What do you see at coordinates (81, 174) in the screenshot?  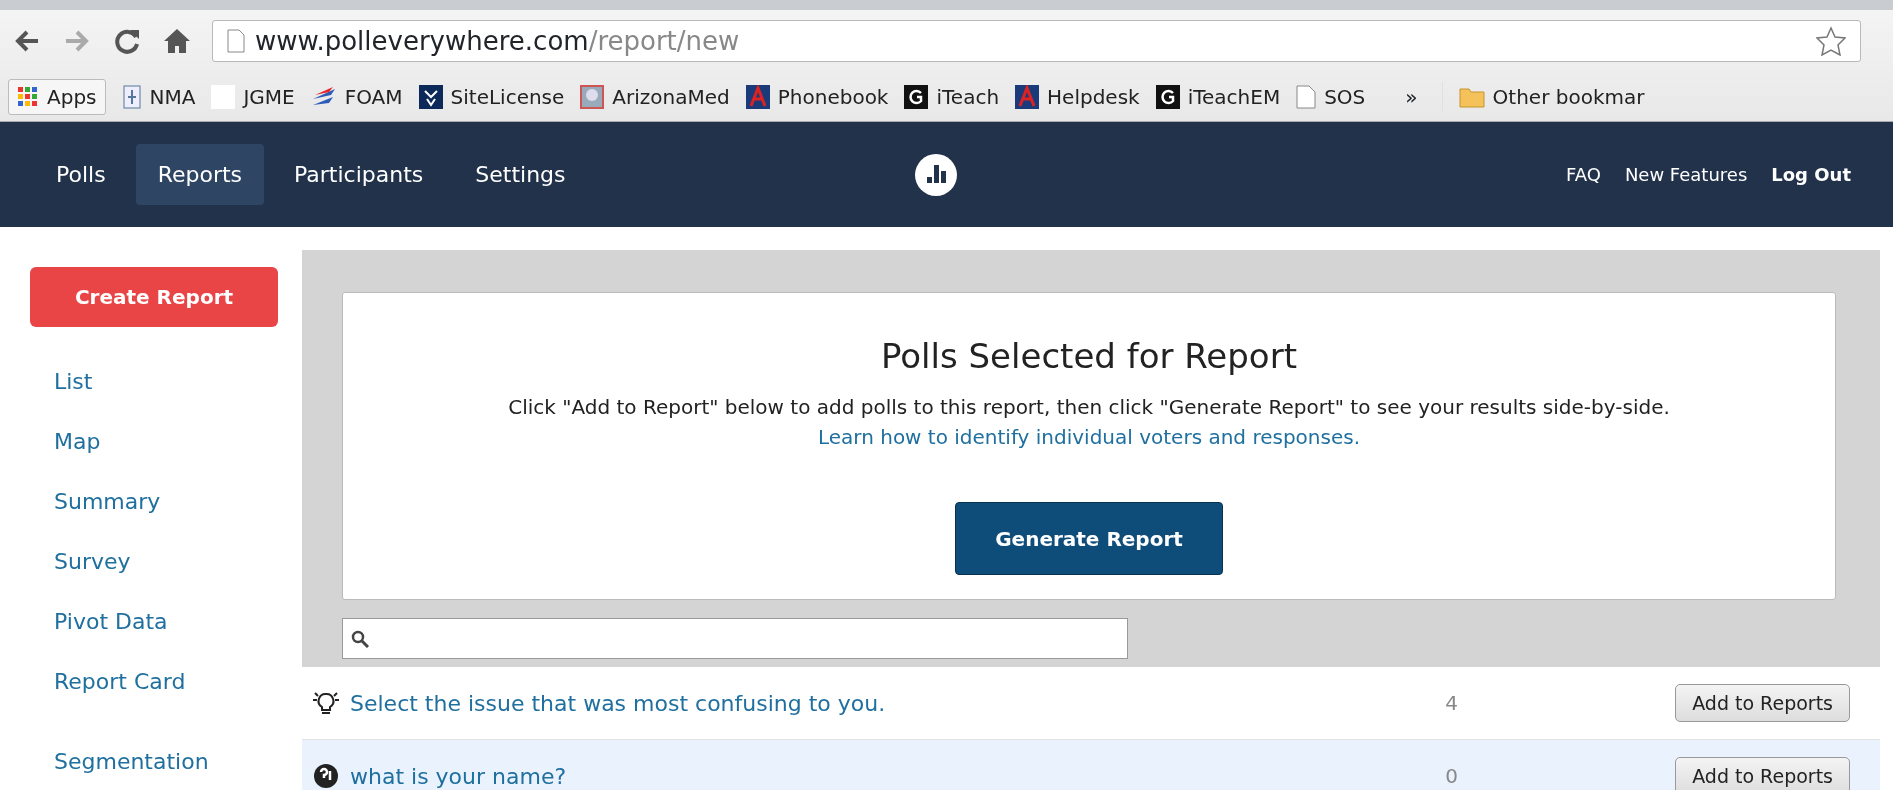 I see `nav-tab: Polls` at bounding box center [81, 174].